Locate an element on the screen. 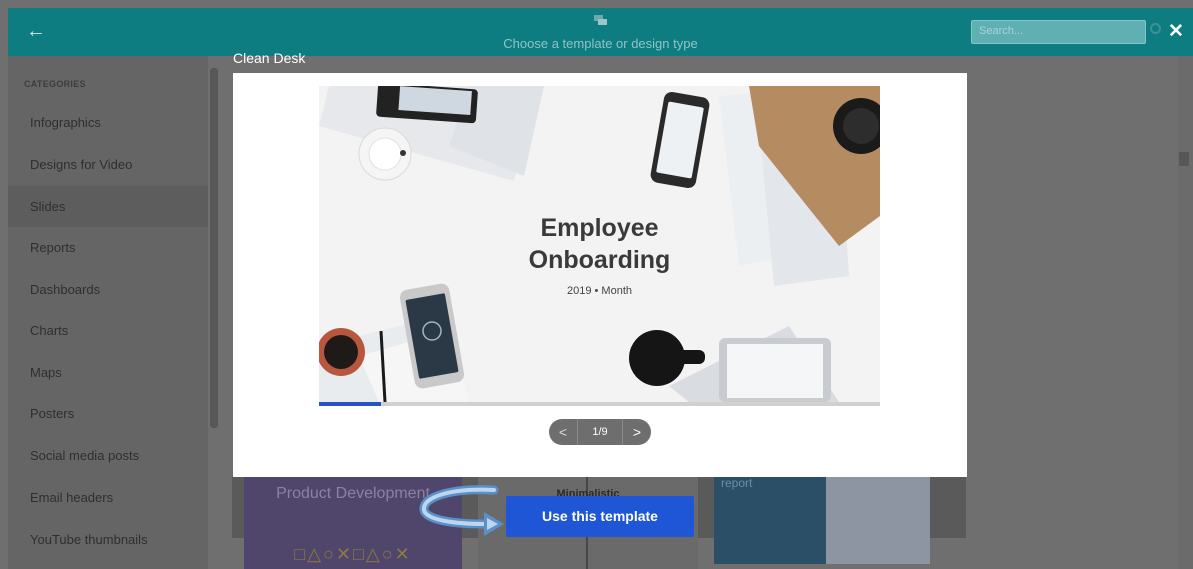  chevron-right-icon: > is located at coordinates (637, 432).